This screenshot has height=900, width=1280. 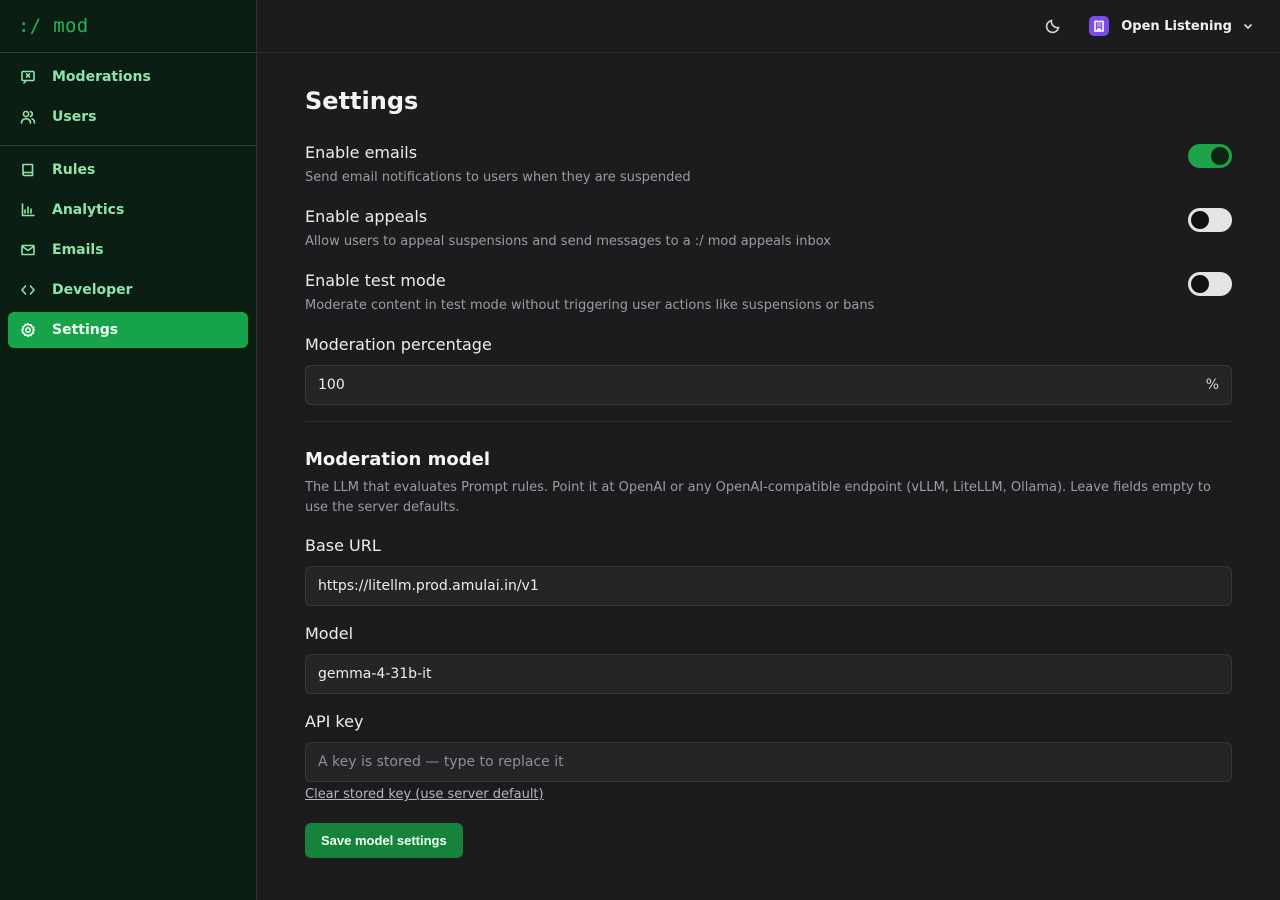 What do you see at coordinates (78, 250) in the screenshot?
I see `sidebar-item-label: Emails` at bounding box center [78, 250].